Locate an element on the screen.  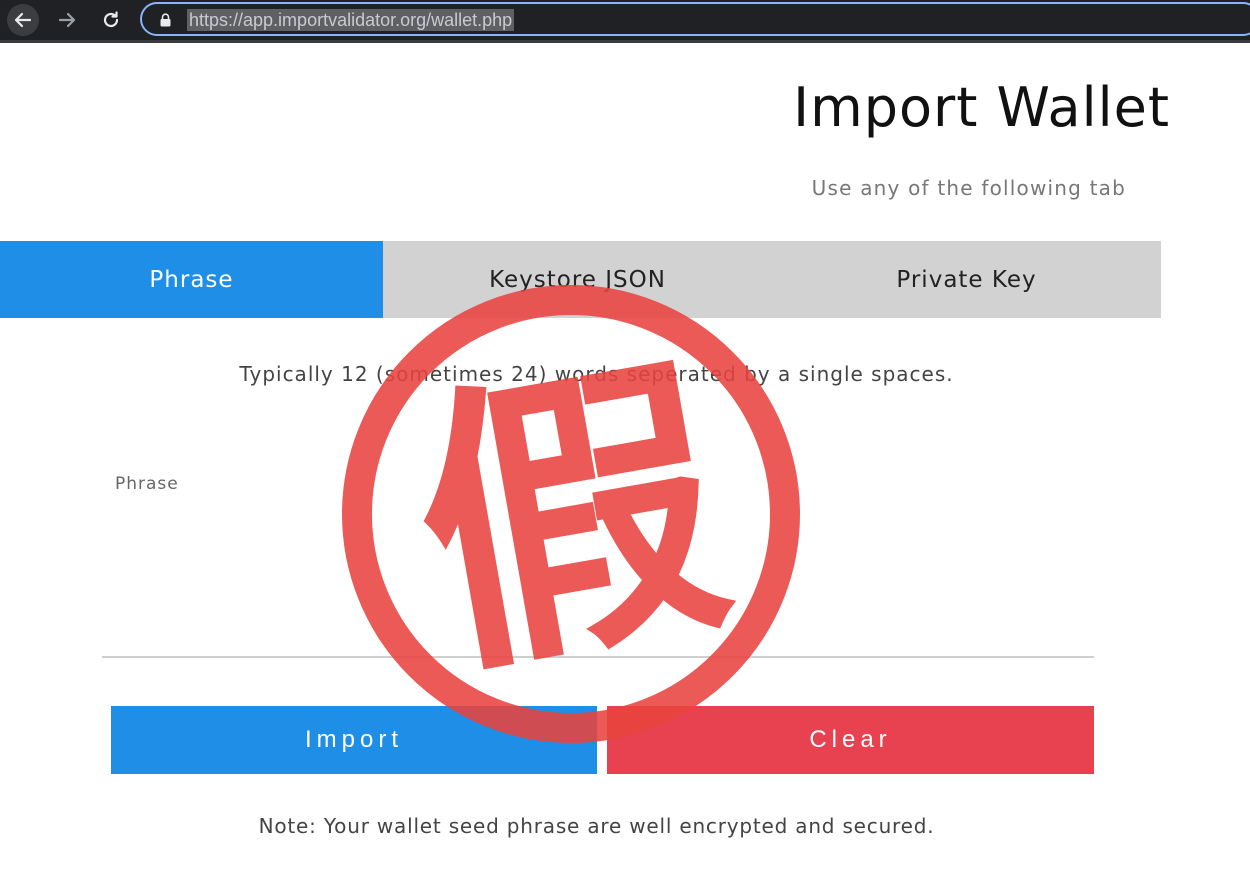
tab-keystore-json: Keystore JSON is located at coordinates (577, 279).